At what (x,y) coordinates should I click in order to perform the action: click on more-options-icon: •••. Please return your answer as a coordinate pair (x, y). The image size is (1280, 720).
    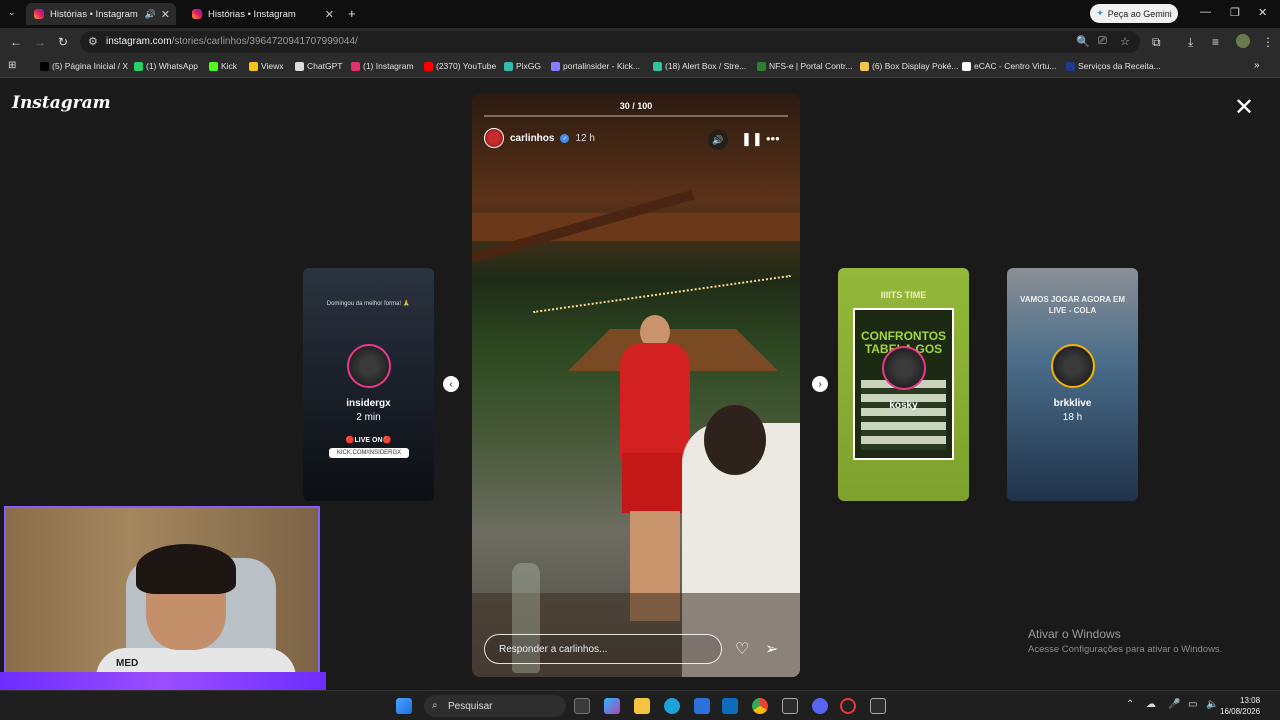
    Looking at the image, I should click on (773, 138).